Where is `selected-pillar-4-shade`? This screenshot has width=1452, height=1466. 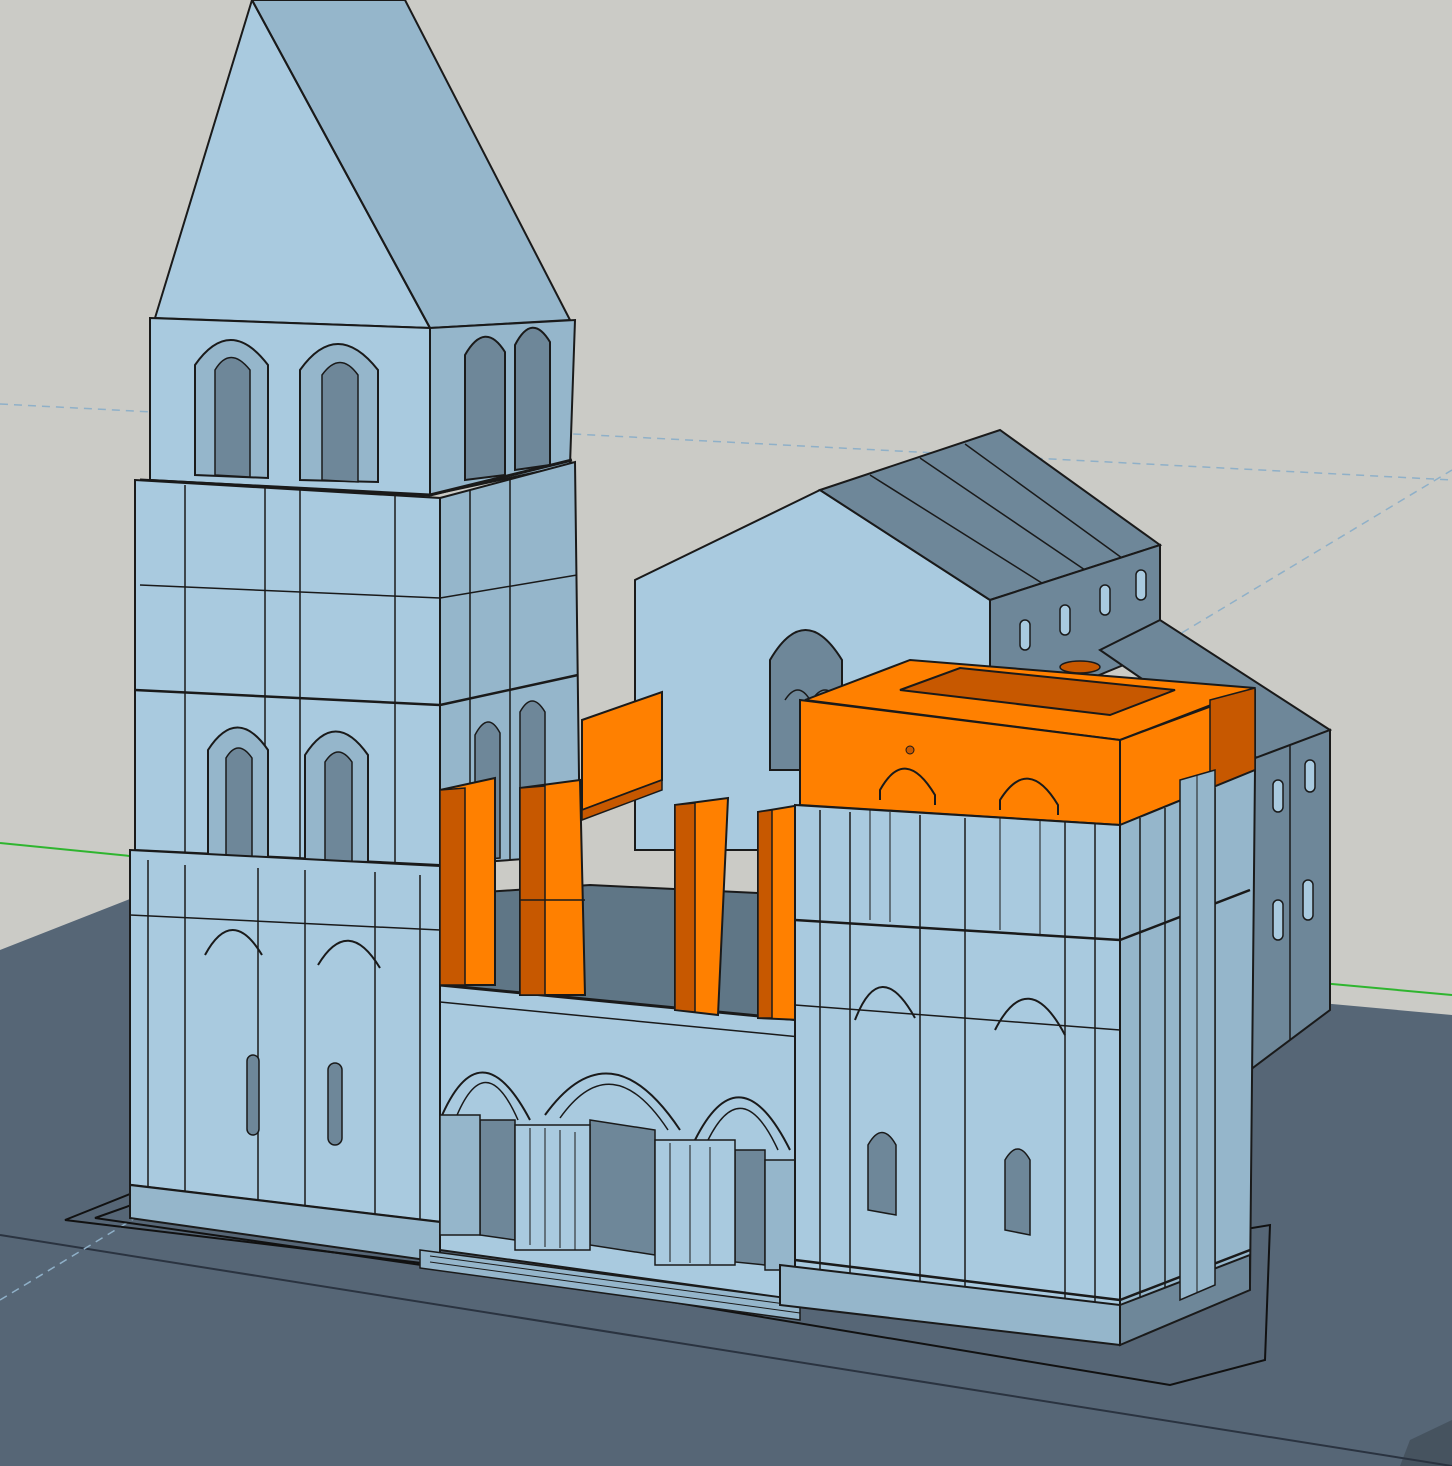
selected-pillar-4-shade is located at coordinates (765, 914).